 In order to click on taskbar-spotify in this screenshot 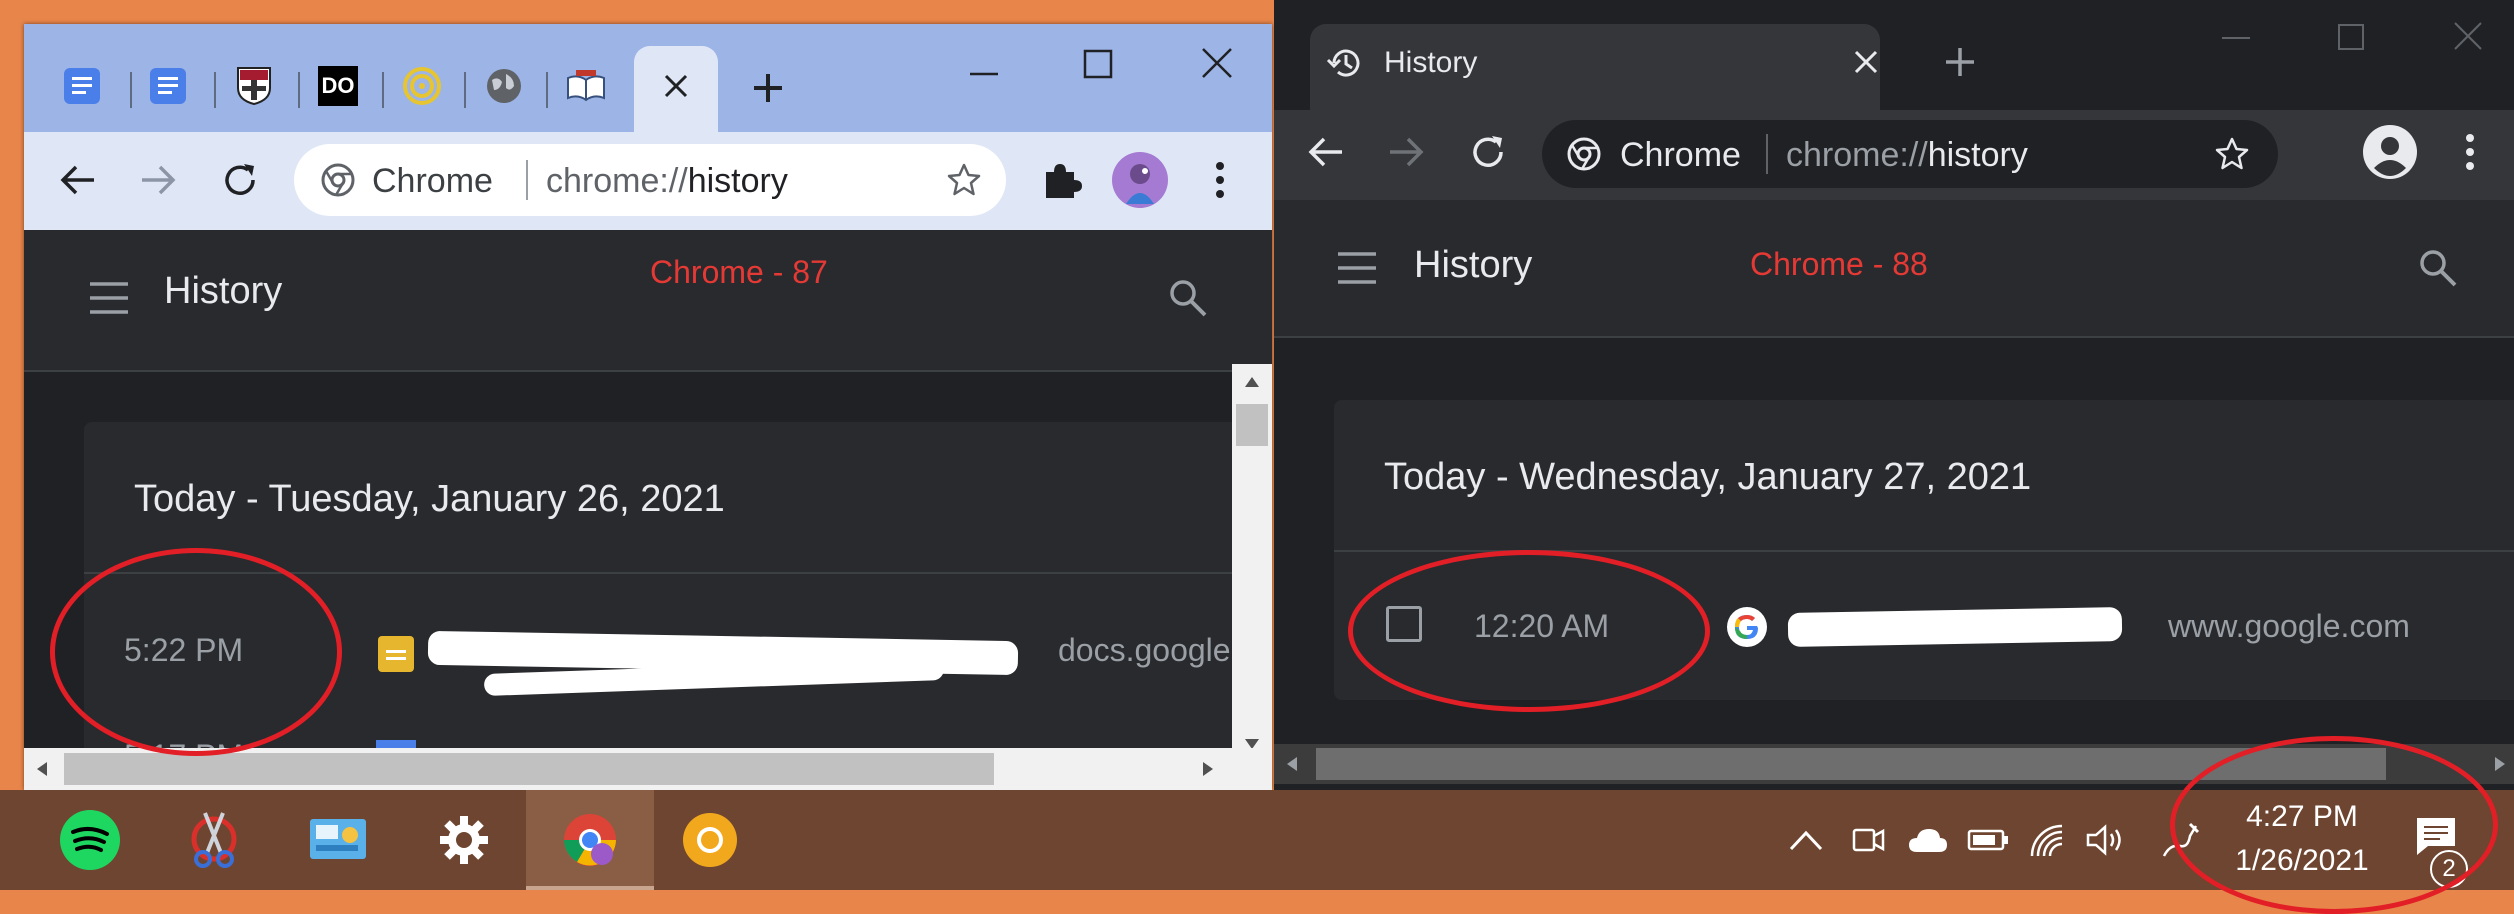, I will do `click(90, 840)`.